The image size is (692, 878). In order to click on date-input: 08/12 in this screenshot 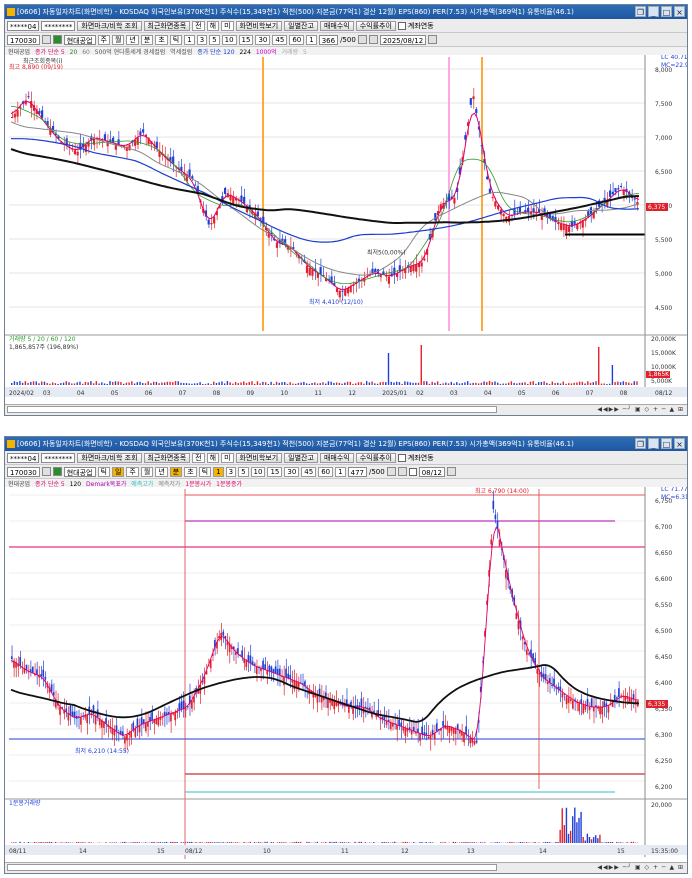, I will do `click(431, 471)`.